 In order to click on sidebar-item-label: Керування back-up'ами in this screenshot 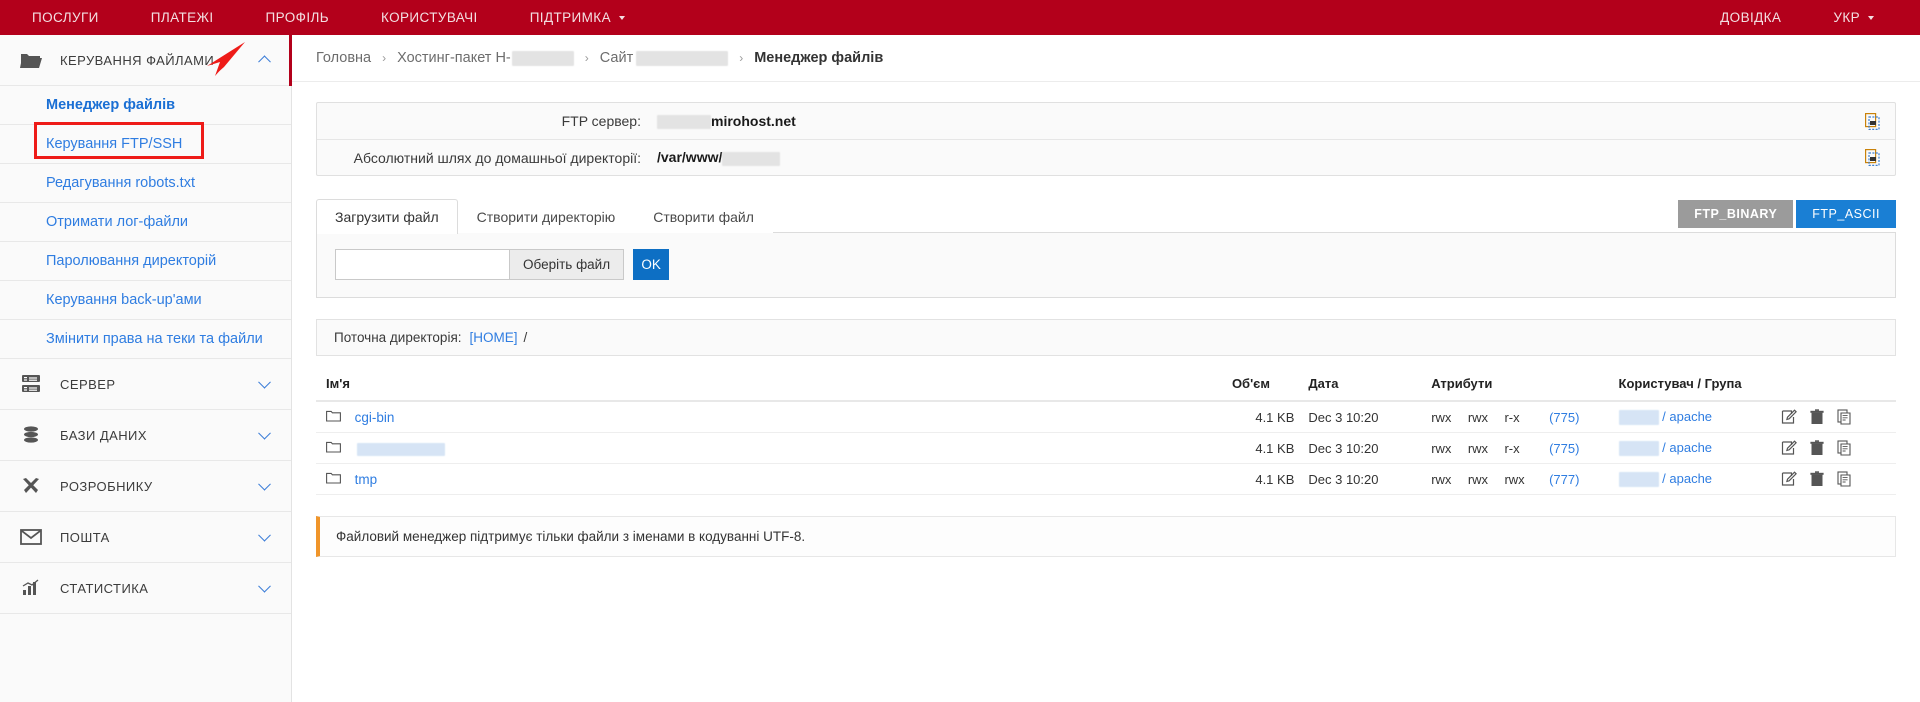, I will do `click(124, 300)`.